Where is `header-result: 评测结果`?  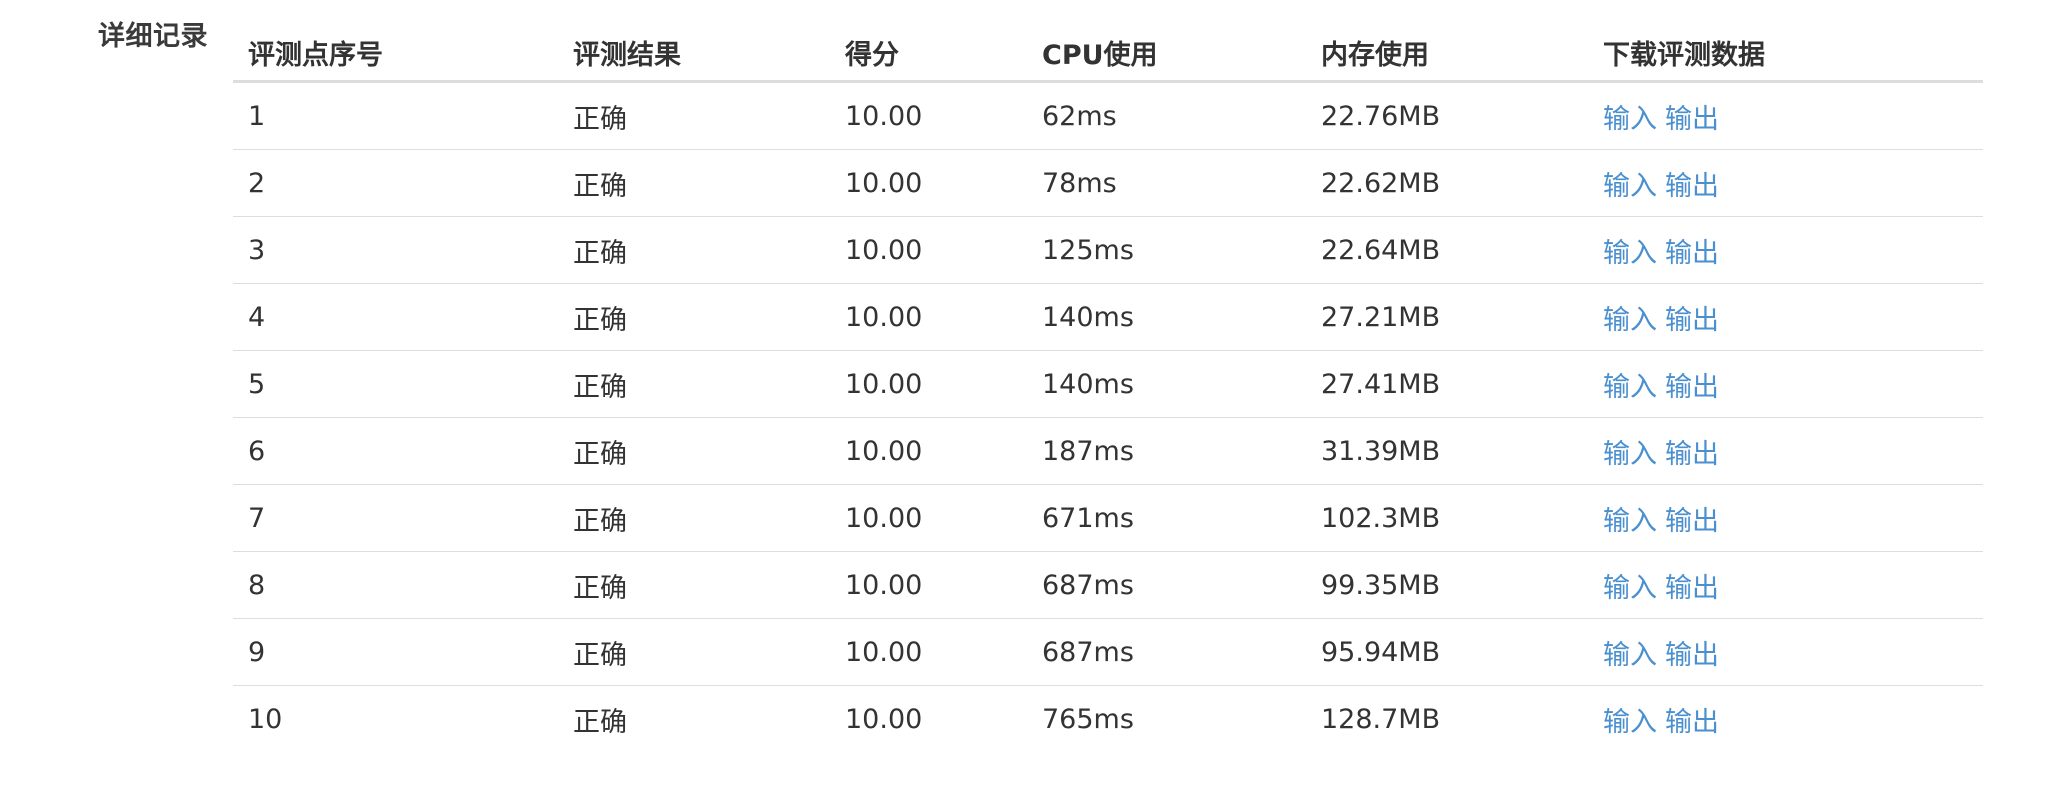
header-result: 评测结果 is located at coordinates (694, 53).